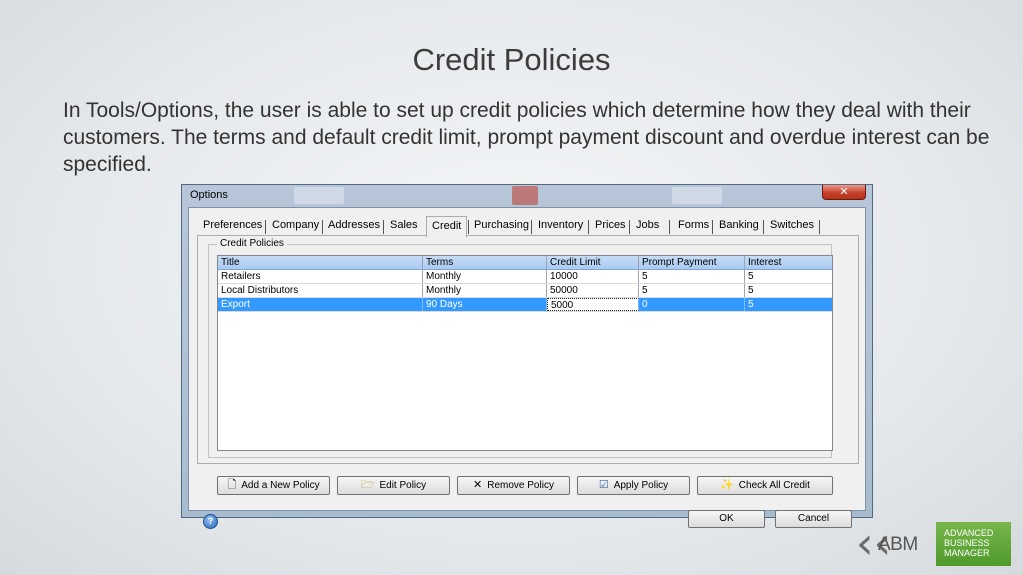  Describe the element at coordinates (252, 243) in the screenshot. I see `group-label: Credit Policies` at that location.